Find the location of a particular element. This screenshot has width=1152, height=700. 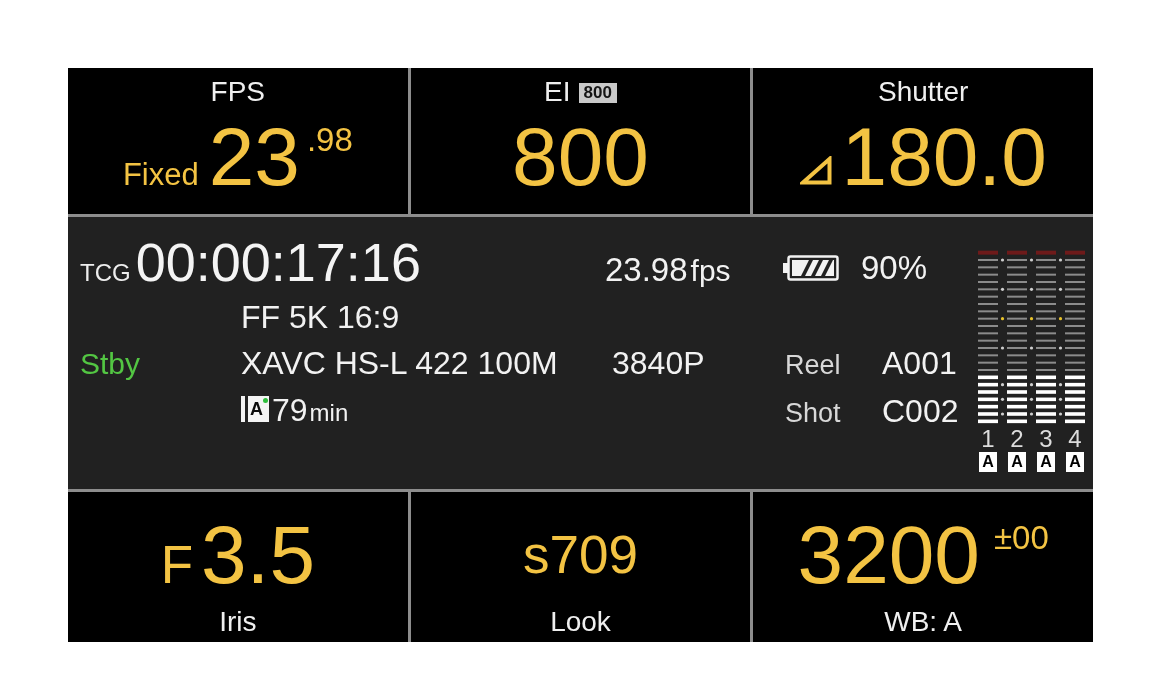

status-dot-icon is located at coordinates (265, 400).